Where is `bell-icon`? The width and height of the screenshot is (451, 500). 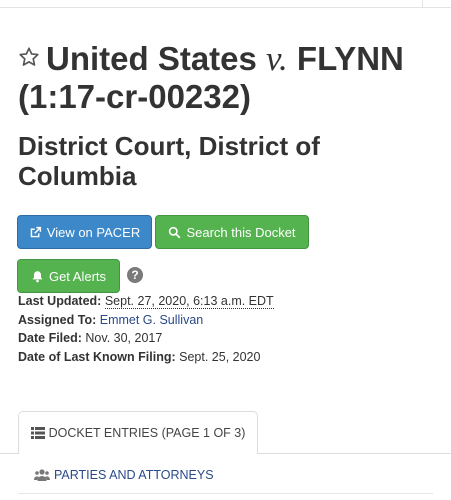 bell-icon is located at coordinates (37, 276).